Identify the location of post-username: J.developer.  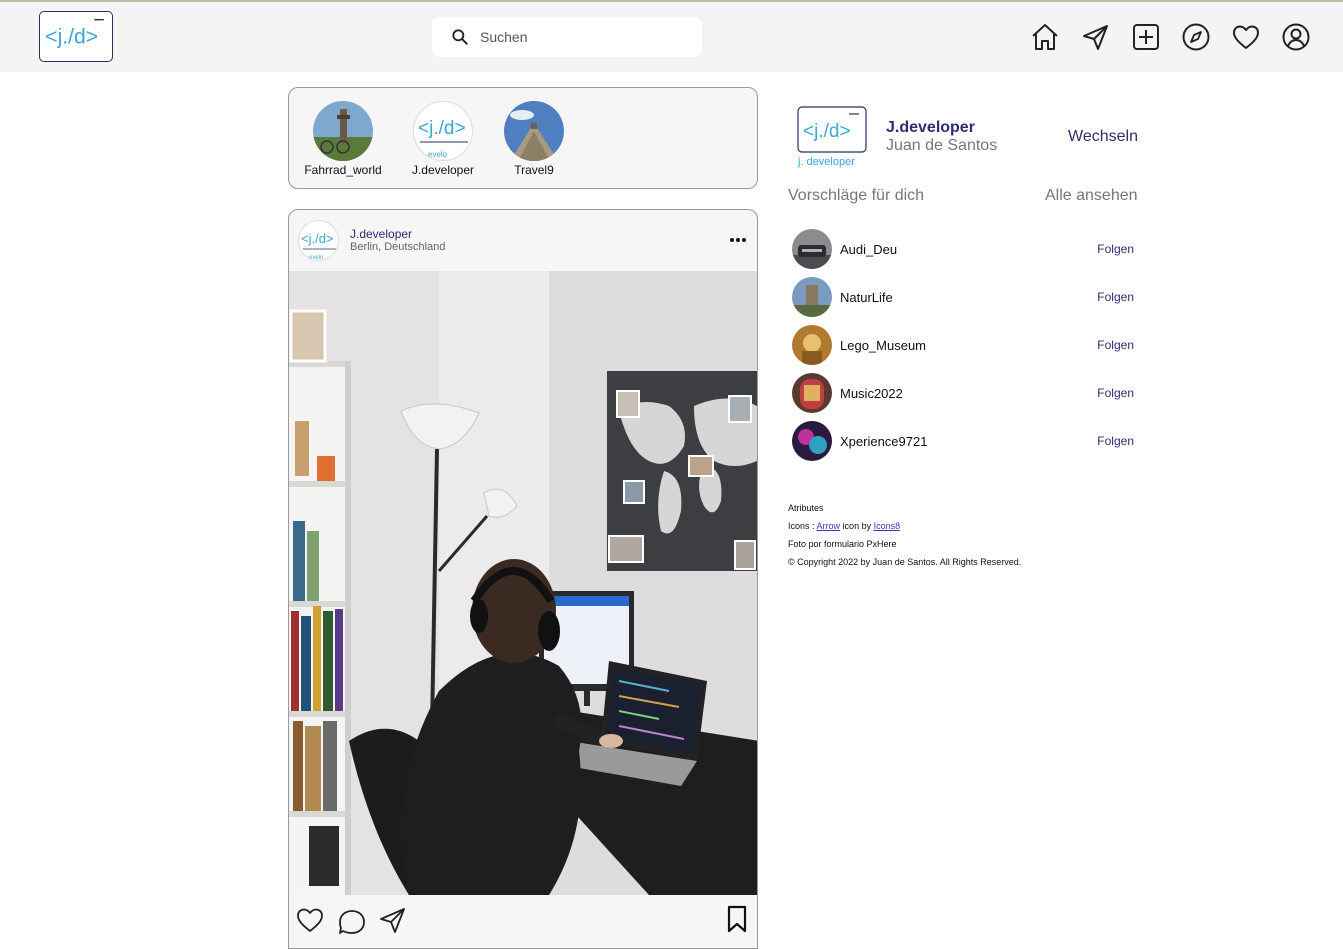
(381, 234).